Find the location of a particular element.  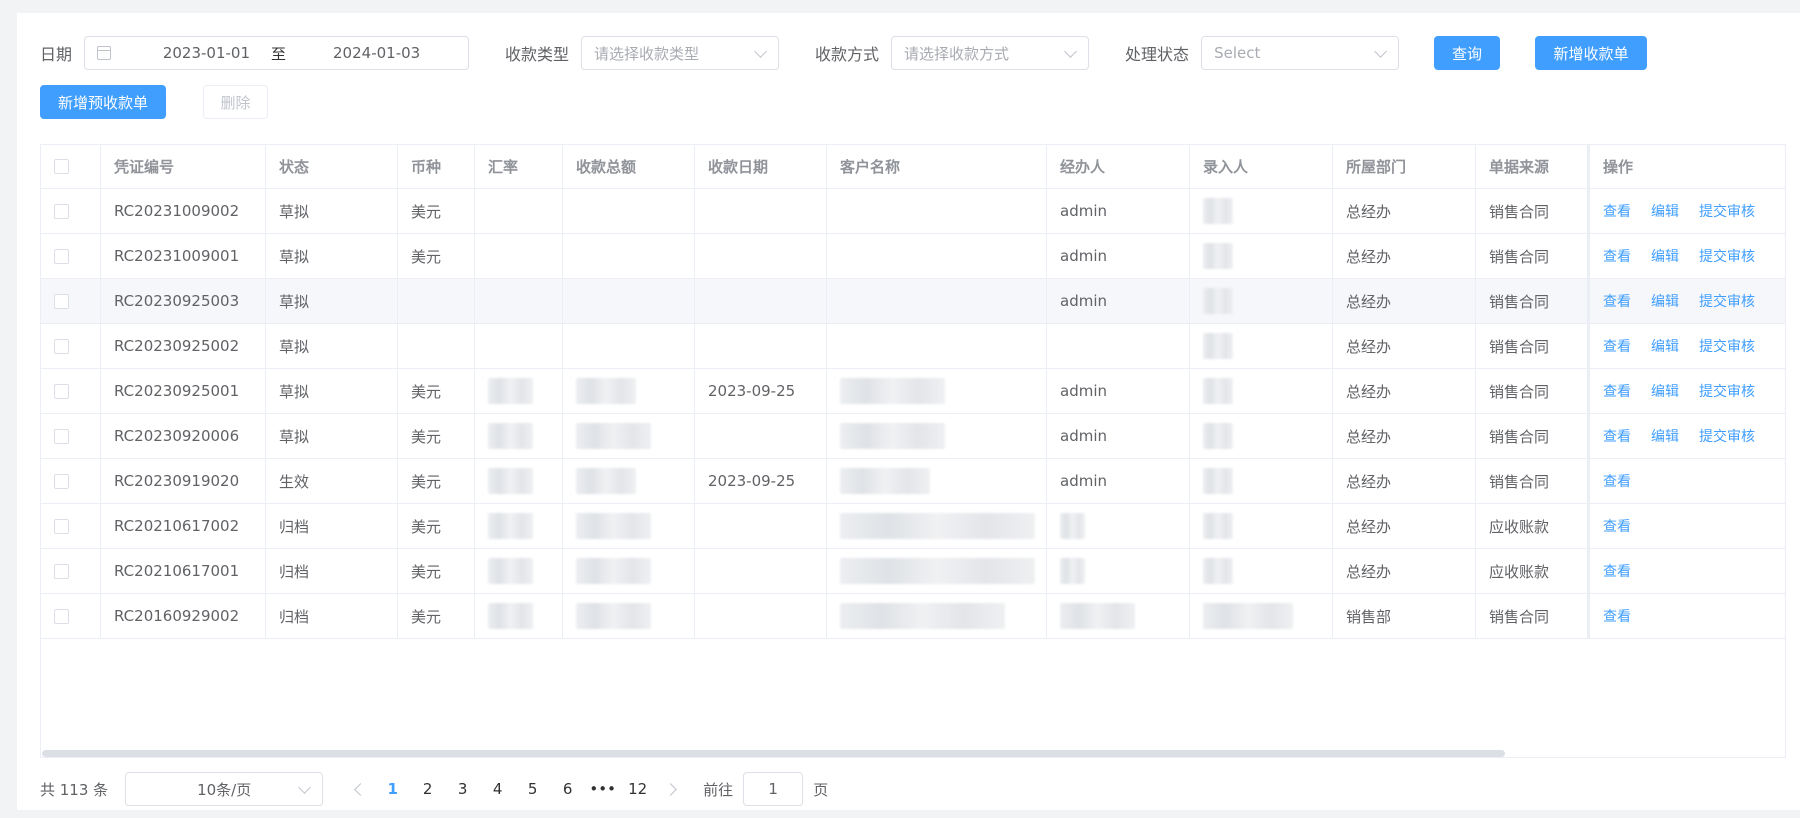

table-row: RC20231009002 草拟 美元 admin 总经办 销售合同 查看 编辑 提交审核 is located at coordinates (913, 211).